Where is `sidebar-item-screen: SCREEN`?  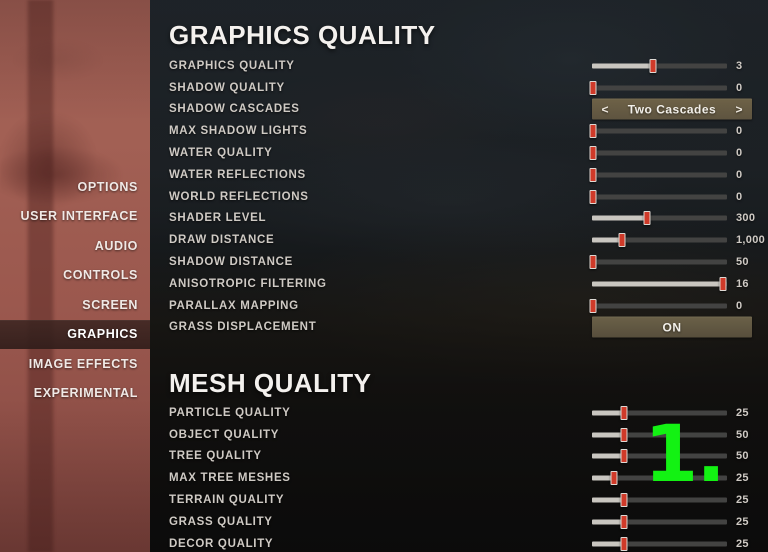 sidebar-item-screen: SCREEN is located at coordinates (75, 305).